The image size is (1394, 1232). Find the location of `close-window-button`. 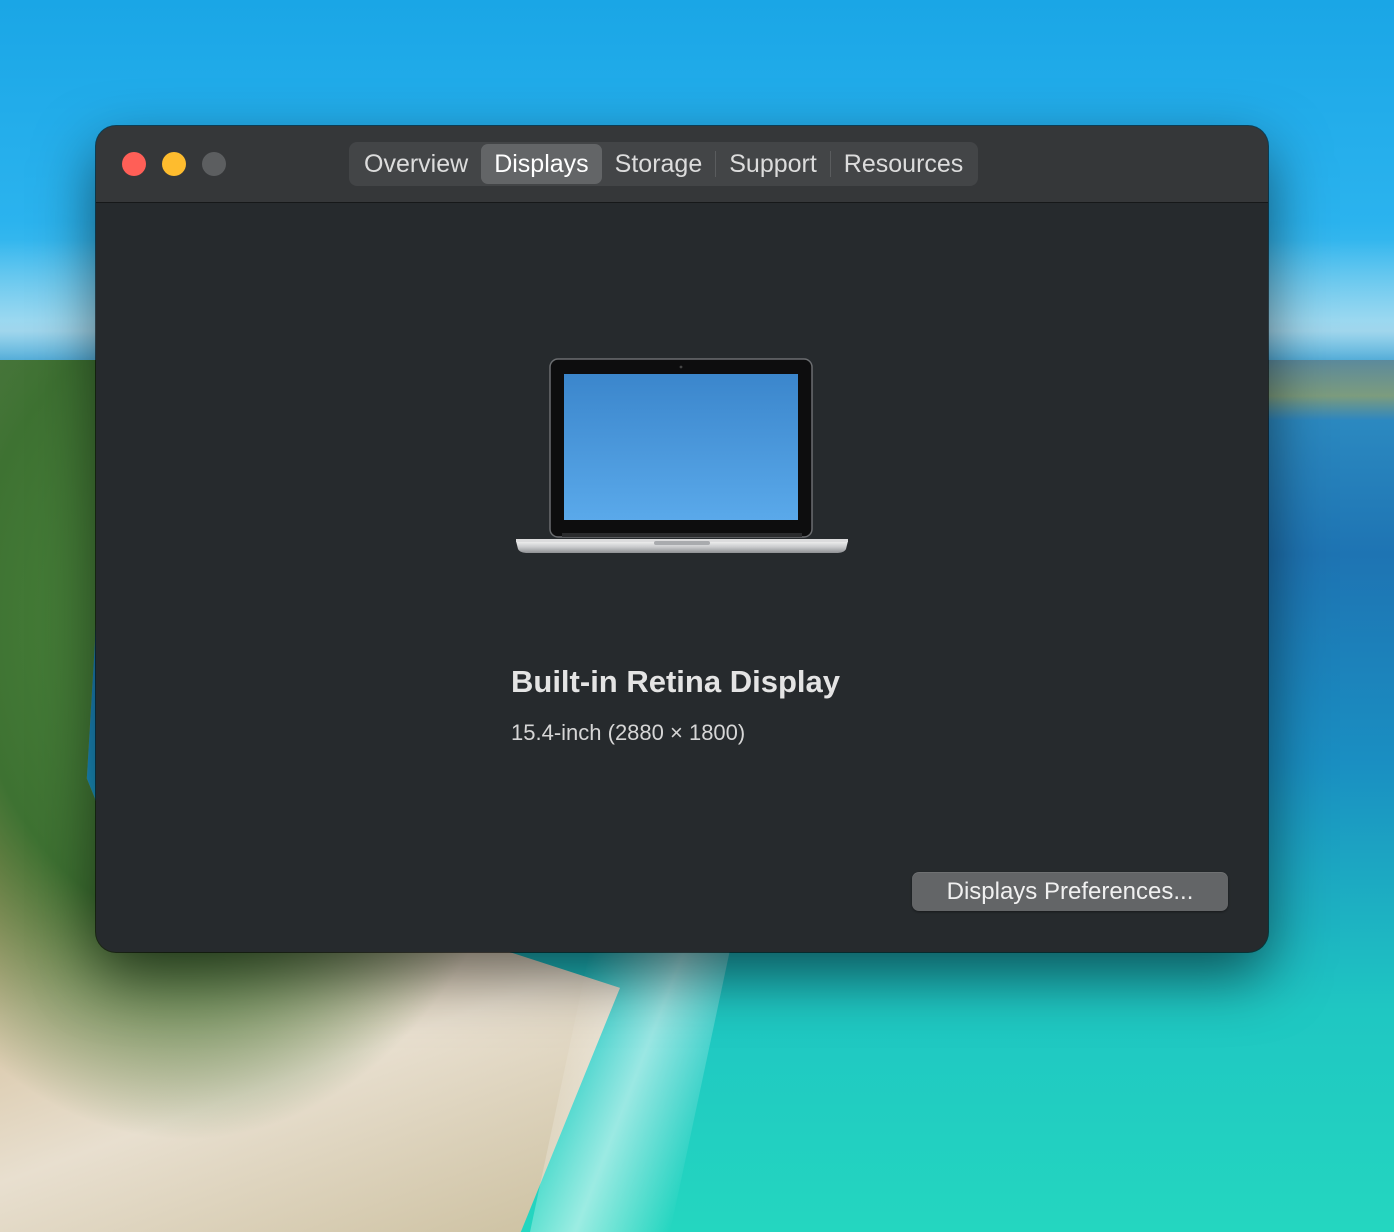

close-window-button is located at coordinates (134, 164).